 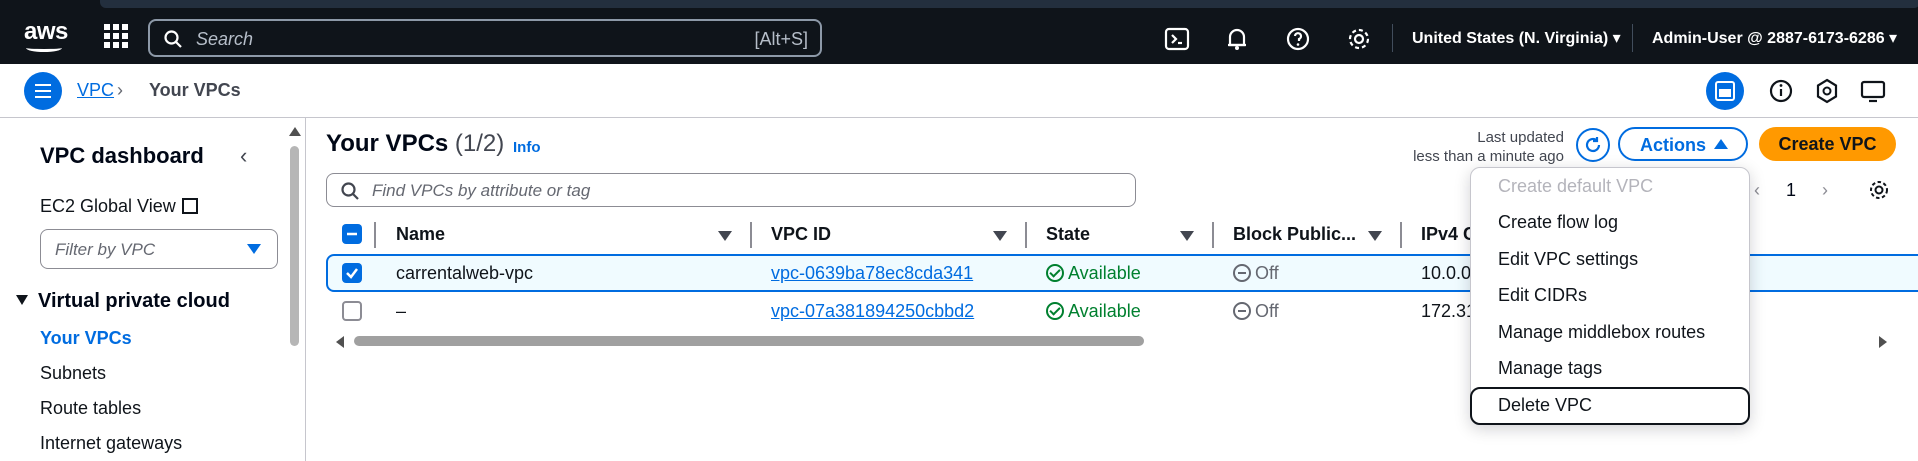 What do you see at coordinates (134, 301) in the screenshot?
I see `sidebar-section-label: Virtual private cloud` at bounding box center [134, 301].